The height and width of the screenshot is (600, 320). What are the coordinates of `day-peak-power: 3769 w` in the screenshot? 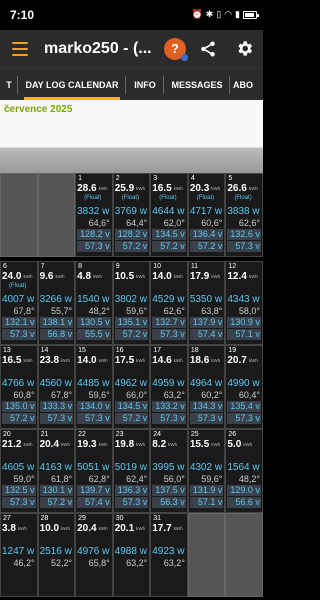 It's located at (130, 211).